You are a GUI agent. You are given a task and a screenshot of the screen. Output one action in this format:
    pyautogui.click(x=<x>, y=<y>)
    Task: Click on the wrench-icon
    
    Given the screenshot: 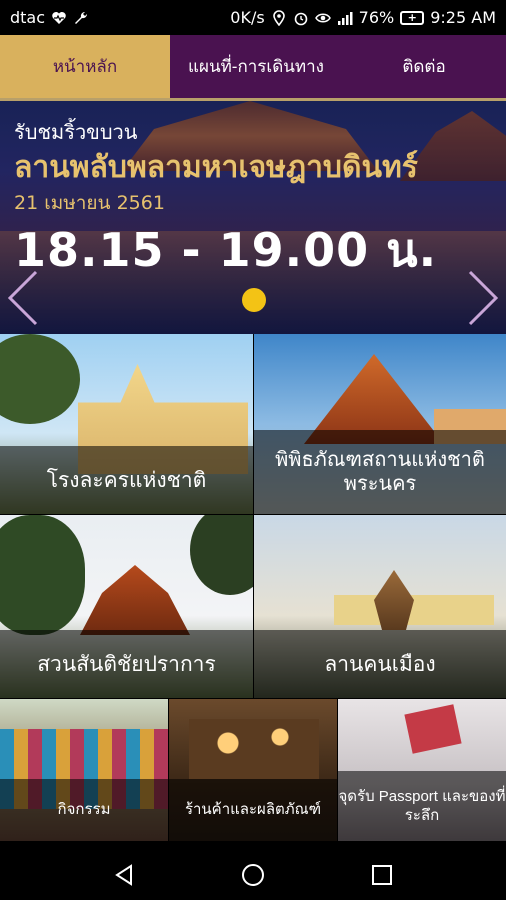 What is the action you would take?
    pyautogui.click(x=81, y=17)
    